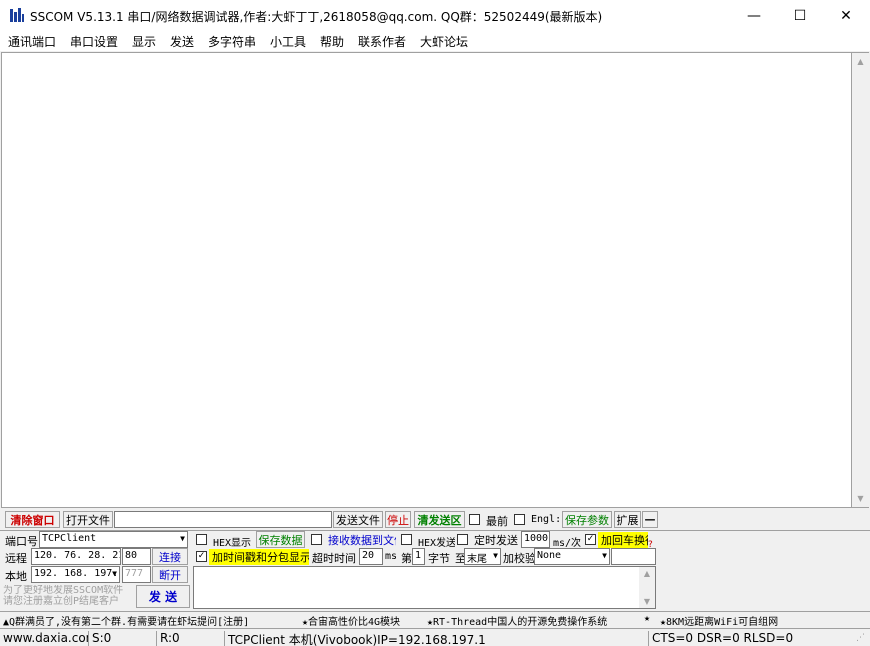 Image resolution: width=870 pixels, height=646 pixels. Describe the element at coordinates (439, 519) in the screenshot. I see `clear-send-button: 清发送区` at that location.